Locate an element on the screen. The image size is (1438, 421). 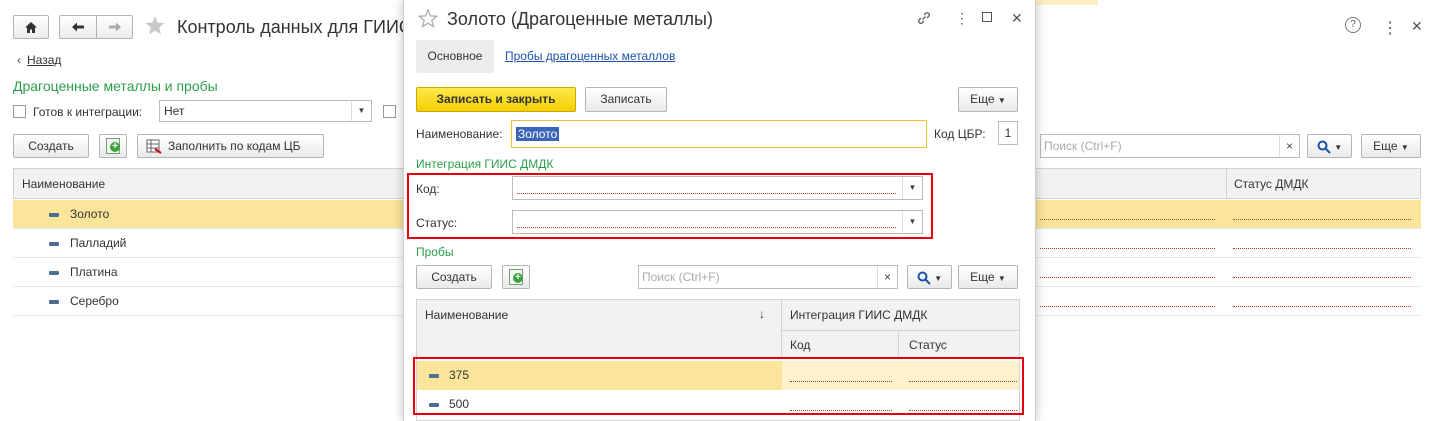
second-checkbox is located at coordinates (389, 111).